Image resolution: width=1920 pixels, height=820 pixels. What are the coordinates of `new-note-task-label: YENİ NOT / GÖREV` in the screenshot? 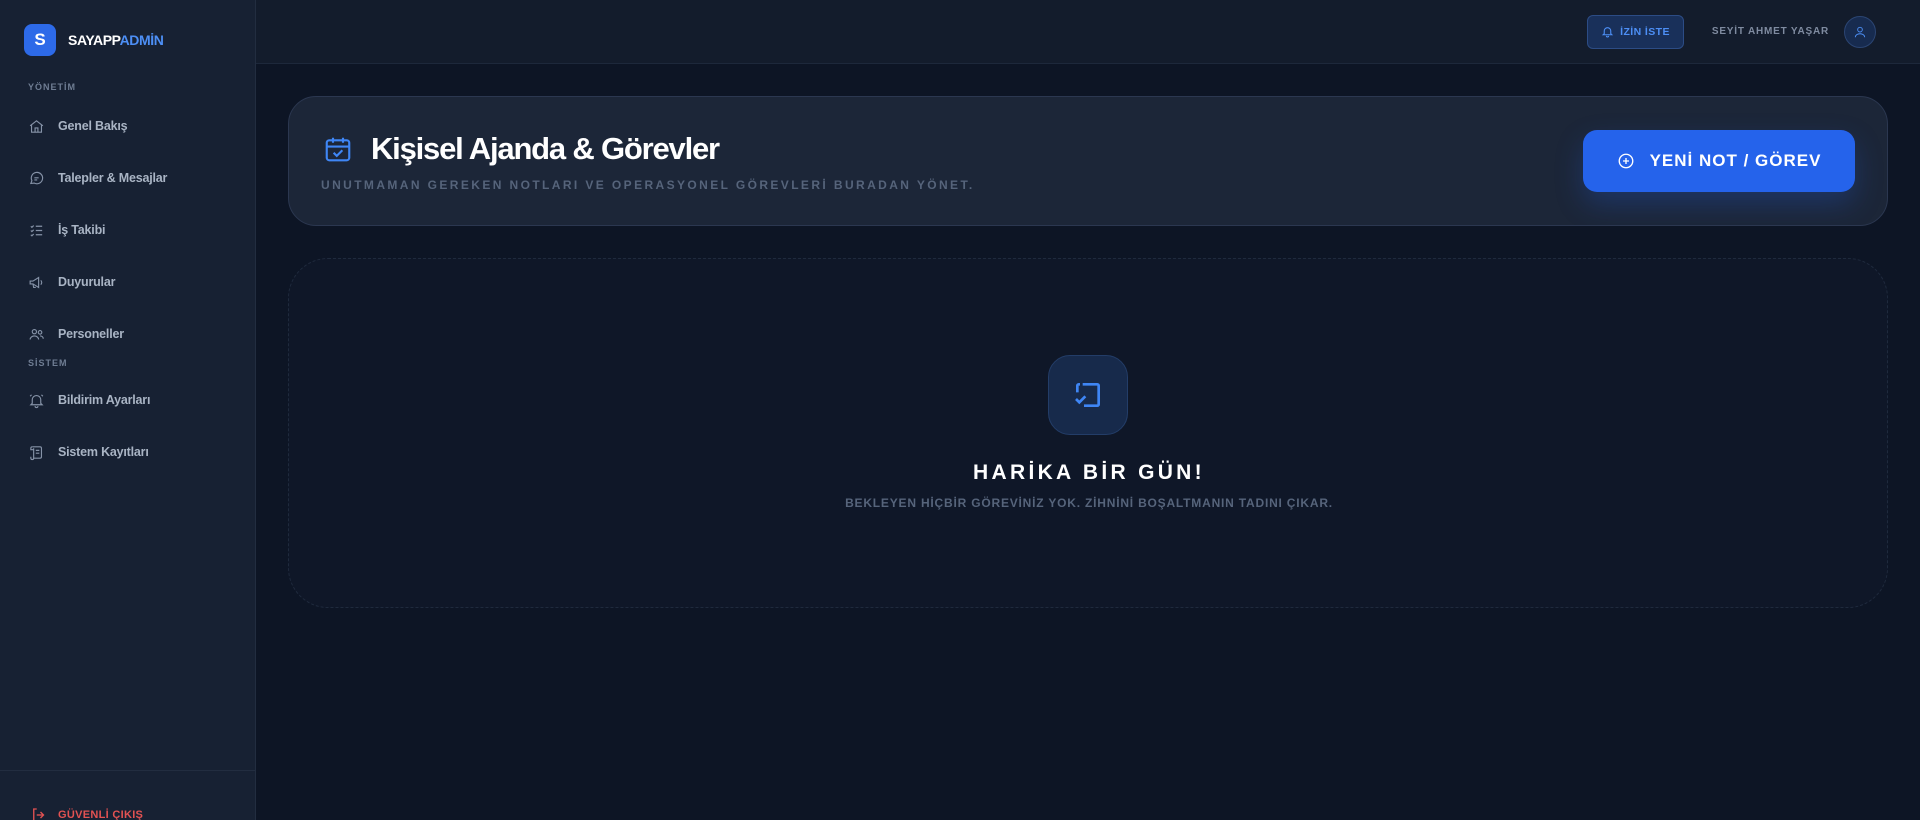 It's located at (1735, 160).